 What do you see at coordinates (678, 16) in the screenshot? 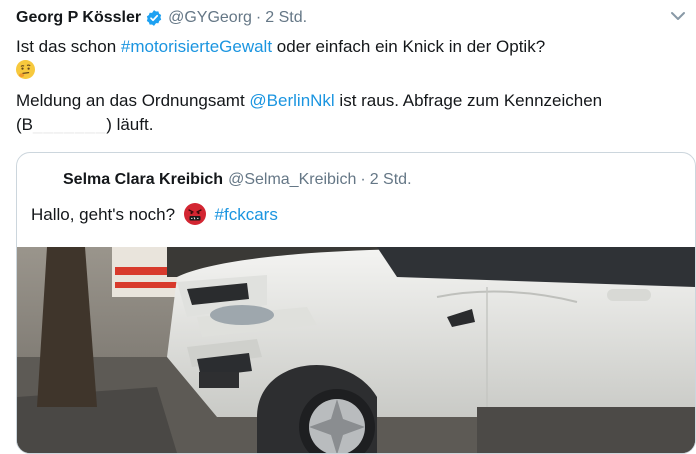
I see `chevron-down-icon` at bounding box center [678, 16].